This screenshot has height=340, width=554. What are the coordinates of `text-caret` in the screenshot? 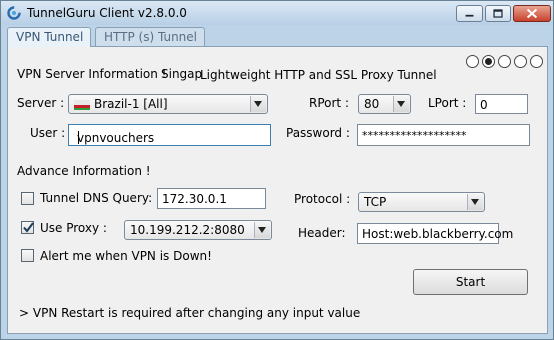 It's located at (78, 137).